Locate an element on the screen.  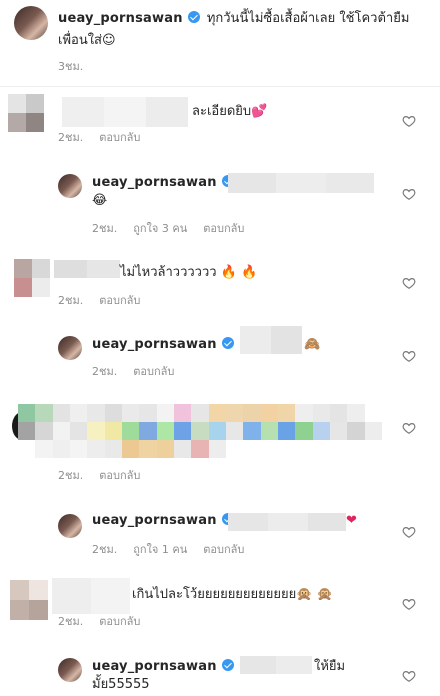
comment-text: เกินไปละโว้ยยยยยยยยยยยยย🙊 🙊 is located at coordinates (232, 595).